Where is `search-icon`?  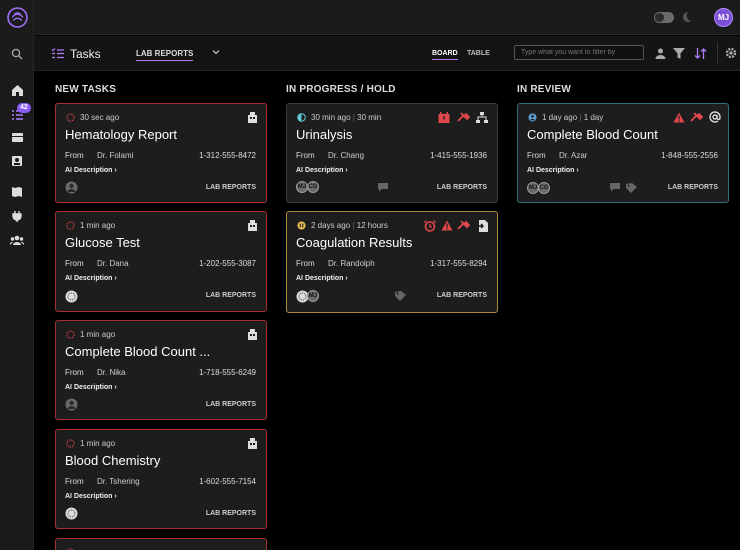
search-icon is located at coordinates (17, 54).